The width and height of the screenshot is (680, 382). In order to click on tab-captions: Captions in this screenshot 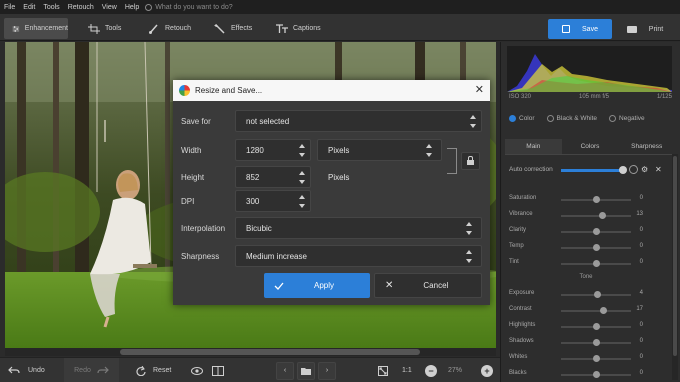, I will do `click(298, 28)`.